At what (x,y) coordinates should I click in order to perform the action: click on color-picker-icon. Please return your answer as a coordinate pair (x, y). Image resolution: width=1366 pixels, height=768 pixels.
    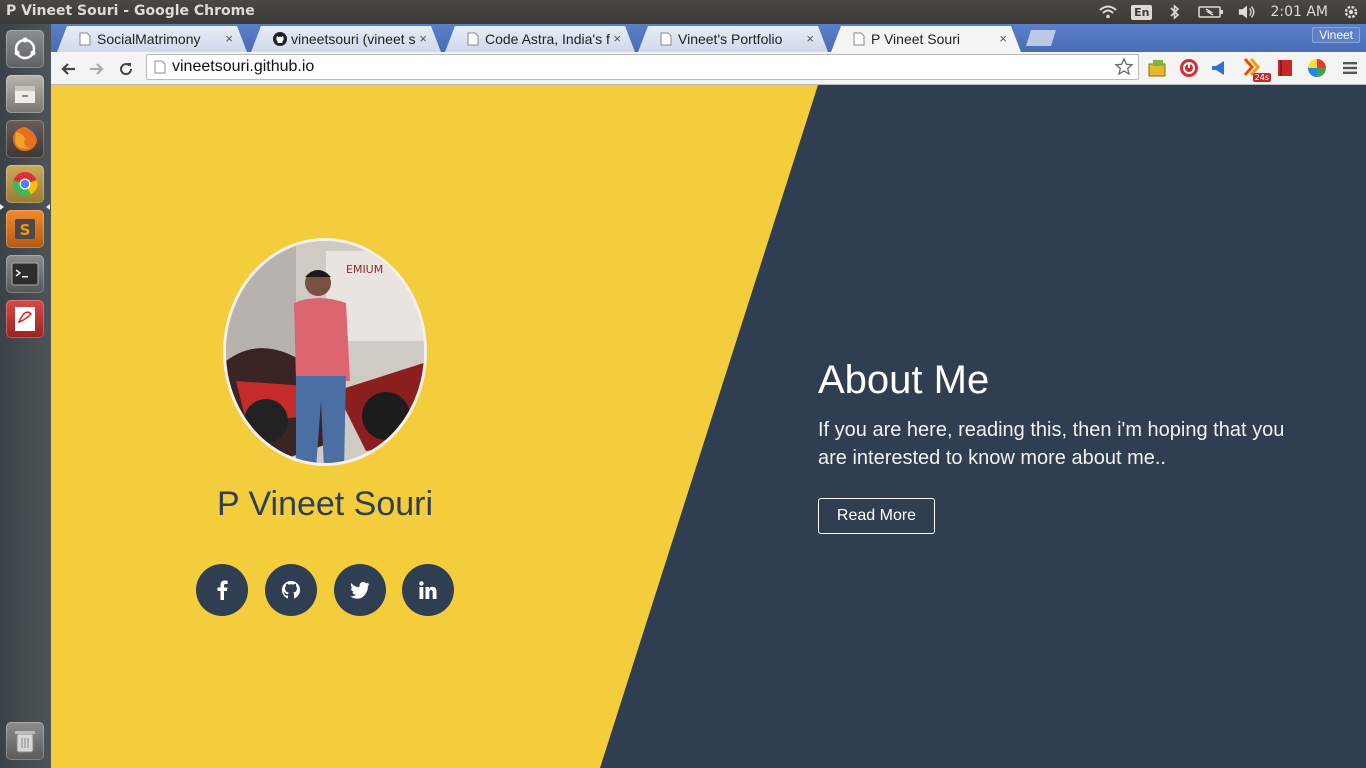
    Looking at the image, I should click on (1317, 68).